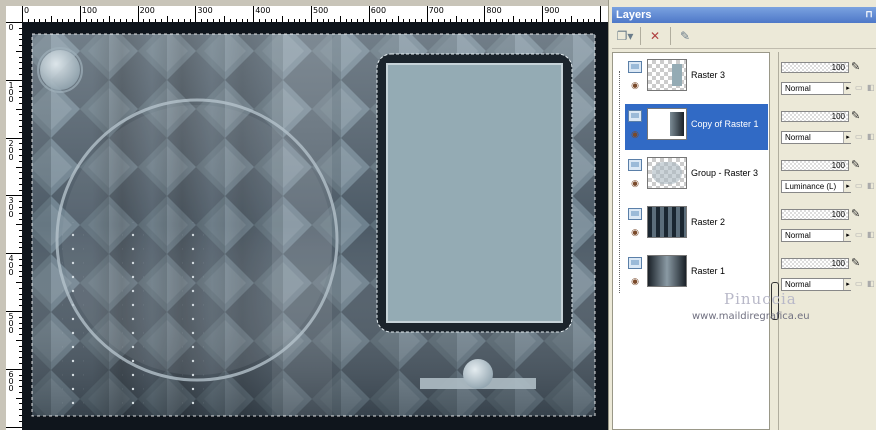  I want to click on layer-name: Raster 3, so click(708, 75).